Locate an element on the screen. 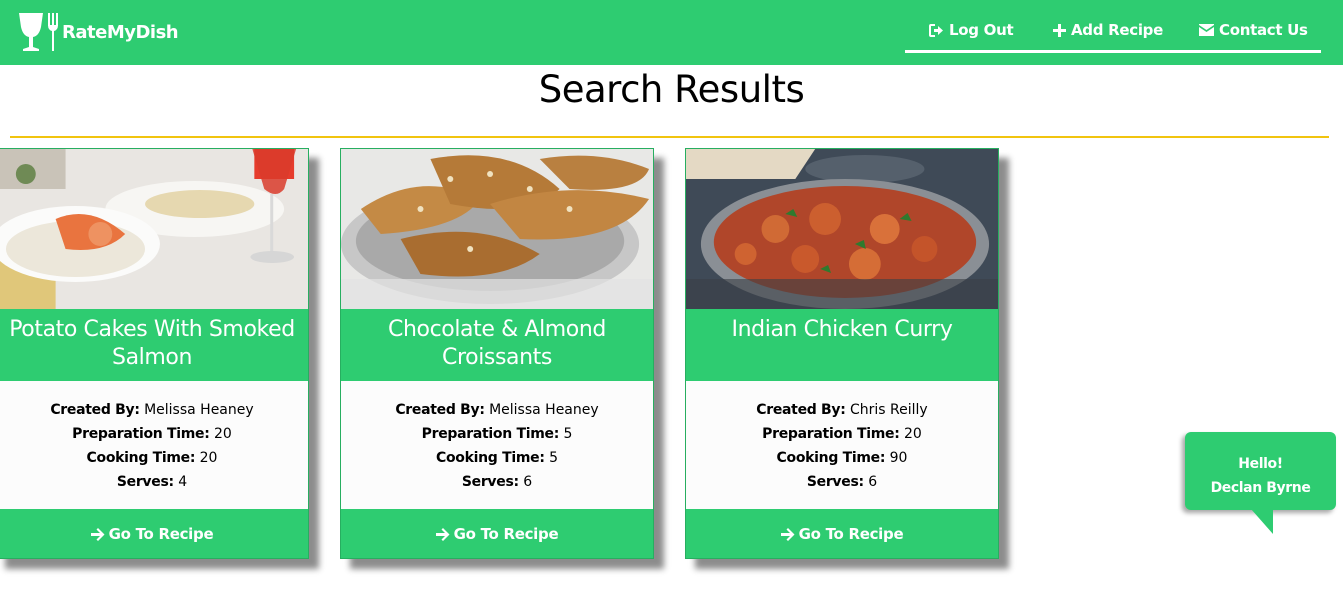  recipe-title: Indian Chicken Curry is located at coordinates (842, 345).